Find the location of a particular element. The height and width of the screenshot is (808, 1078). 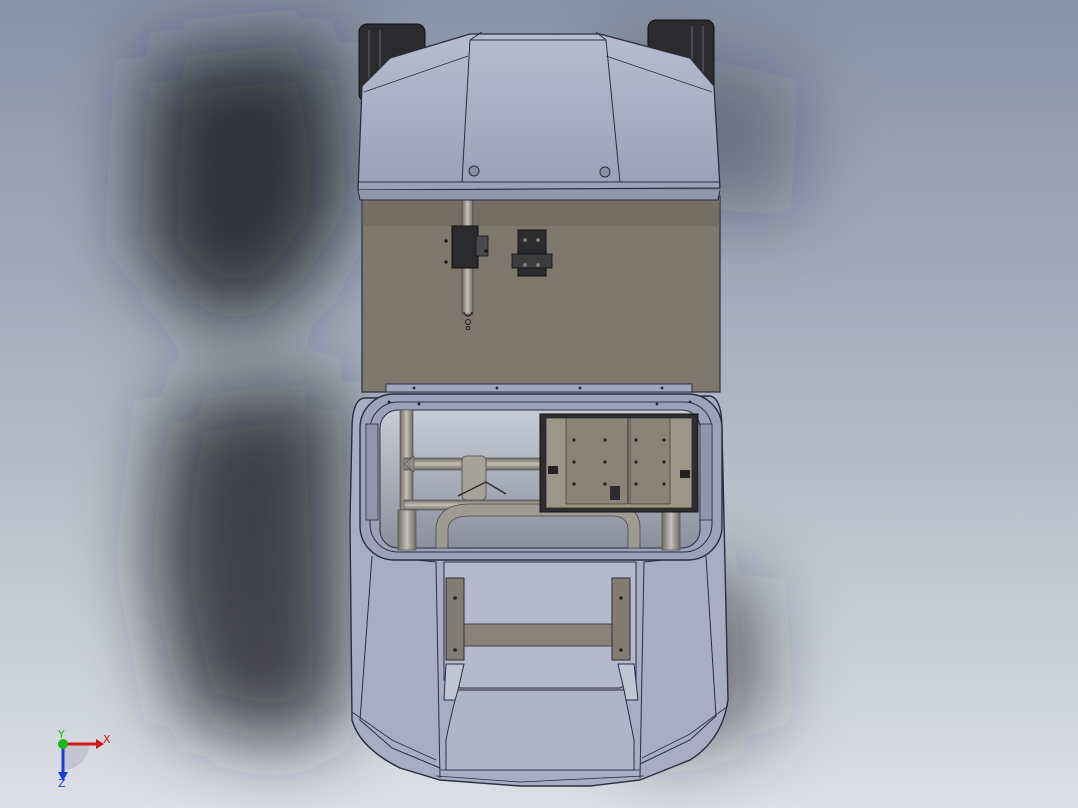

floor-panel is located at coordinates (541, 294).